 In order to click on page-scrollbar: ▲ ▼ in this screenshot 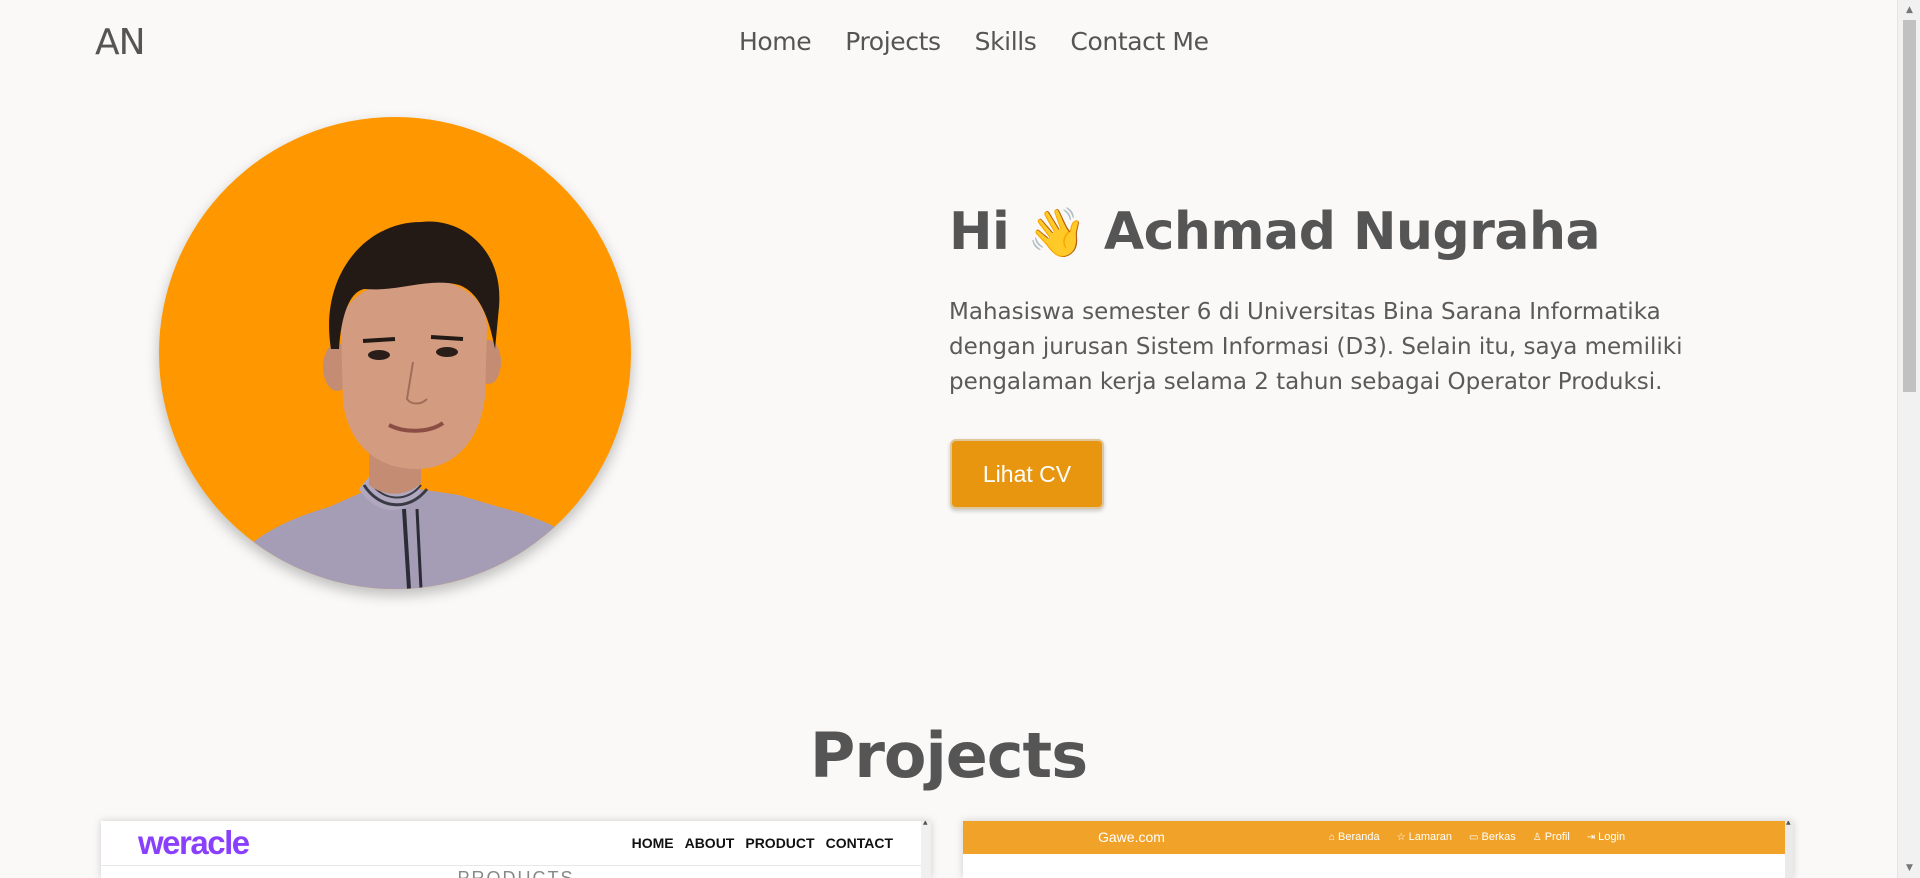, I will do `click(1908, 439)`.